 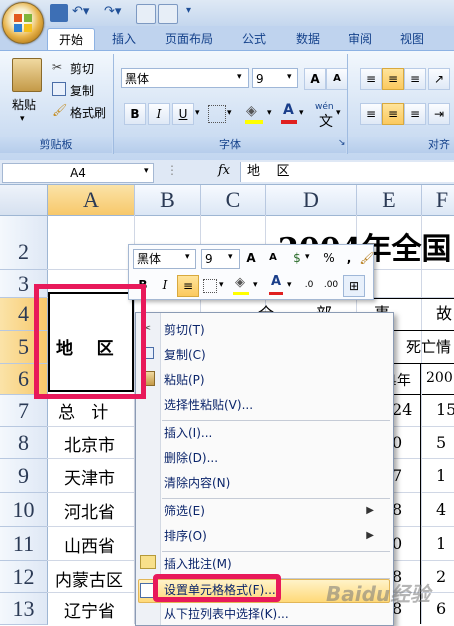 What do you see at coordinates (229, 113) in the screenshot?
I see `borders-dropdown-icon: ▾` at bounding box center [229, 113].